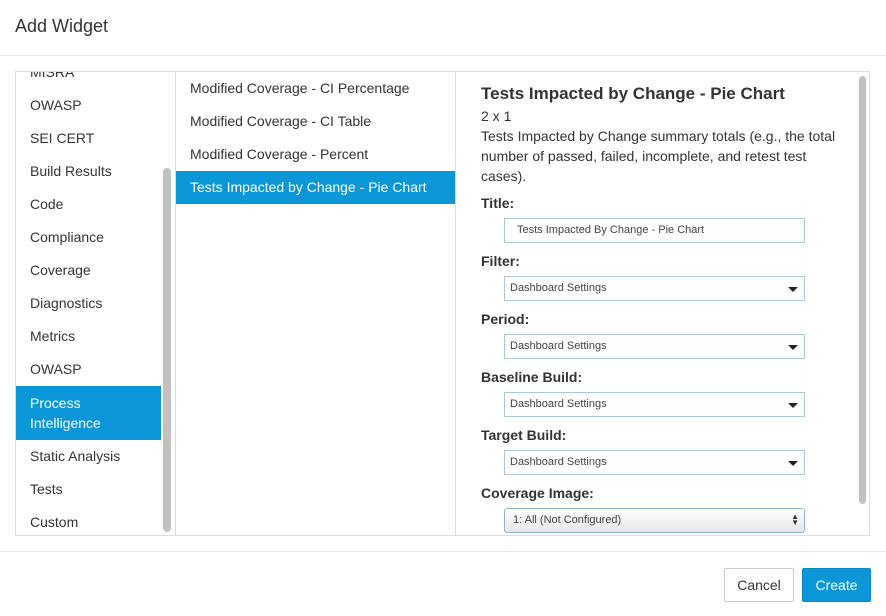 This screenshot has height=616, width=886. I want to click on widget-item-tests-impacted-pie-chart: Tests Impacted by Change - Pie Chart, so click(315, 187).